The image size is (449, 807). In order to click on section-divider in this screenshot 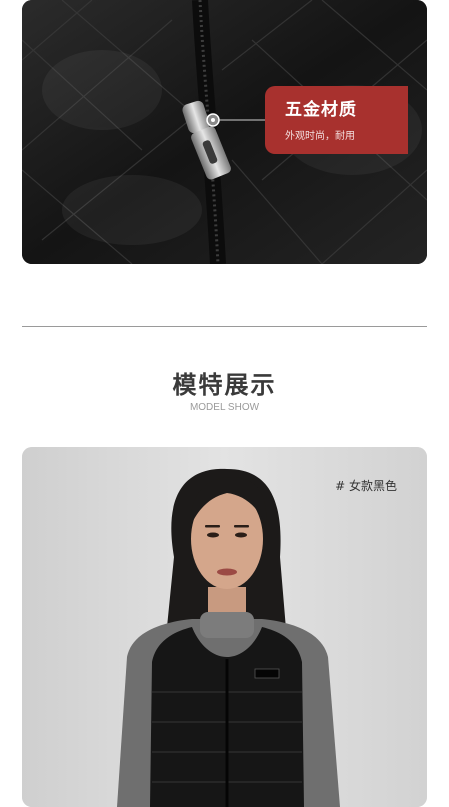, I will do `click(224, 326)`.